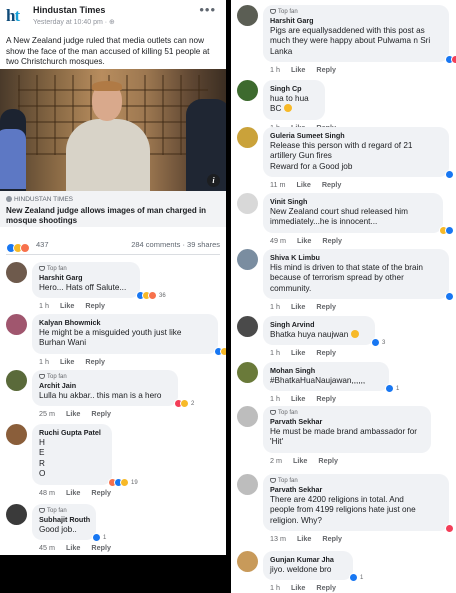 This screenshot has height=593, width=456. What do you see at coordinates (42, 376) in the screenshot?
I see `top-fan-icon` at bounding box center [42, 376].